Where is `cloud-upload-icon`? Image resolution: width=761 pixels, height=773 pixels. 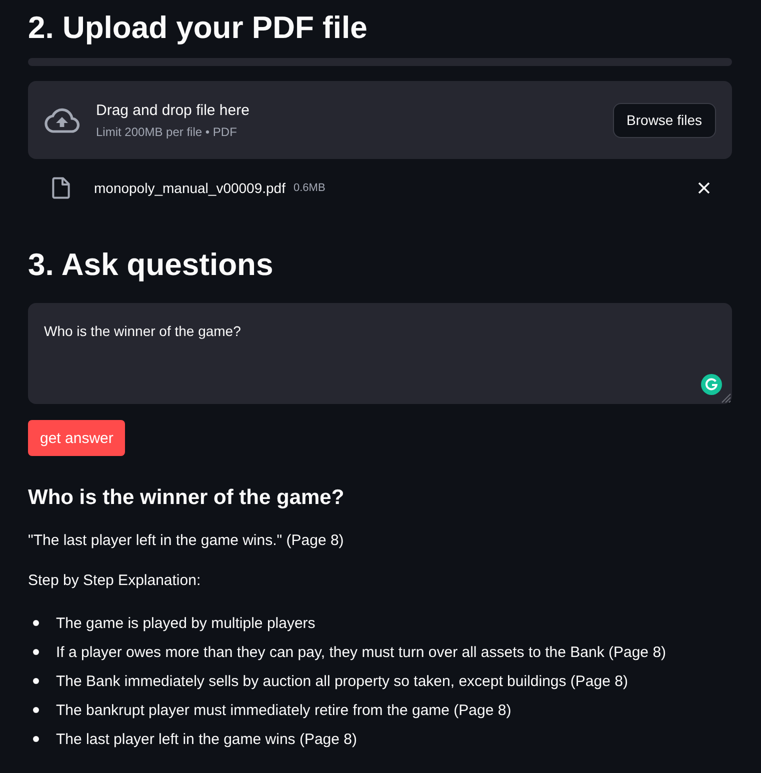
cloud-upload-icon is located at coordinates (62, 120).